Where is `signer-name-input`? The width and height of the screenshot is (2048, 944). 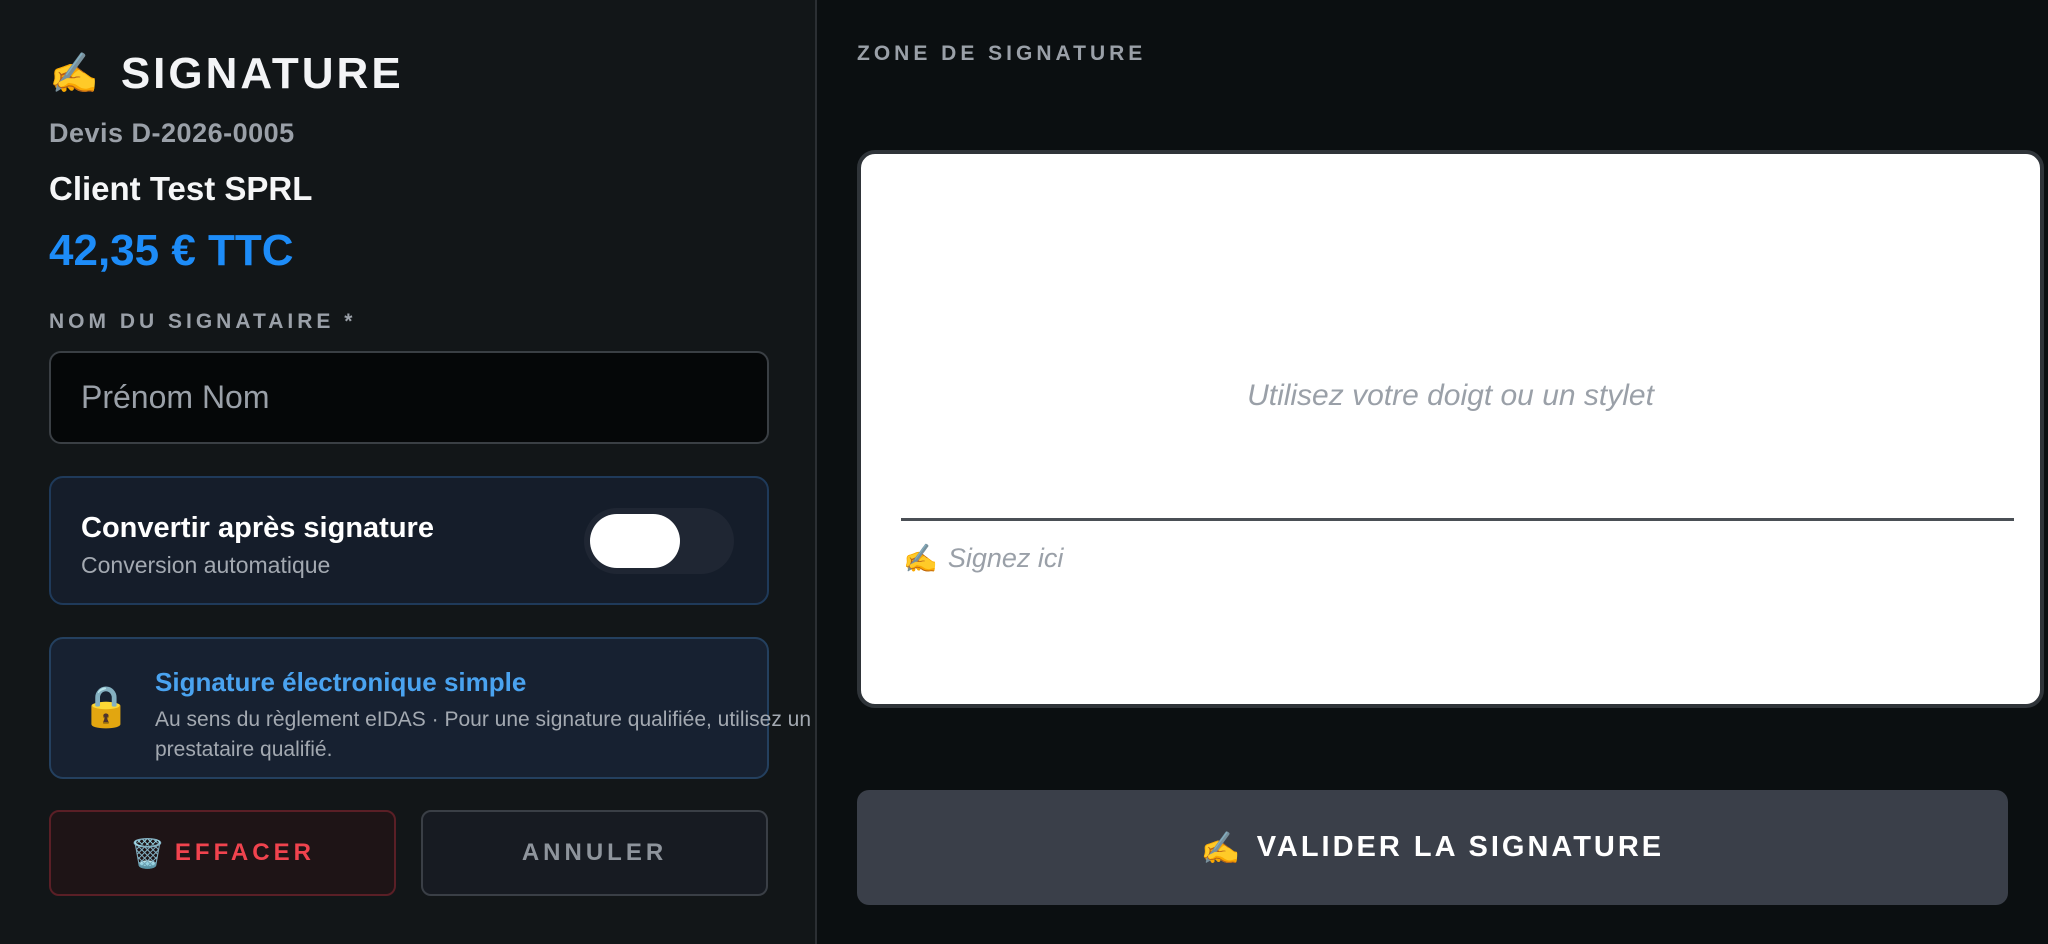 signer-name-input is located at coordinates (409, 397).